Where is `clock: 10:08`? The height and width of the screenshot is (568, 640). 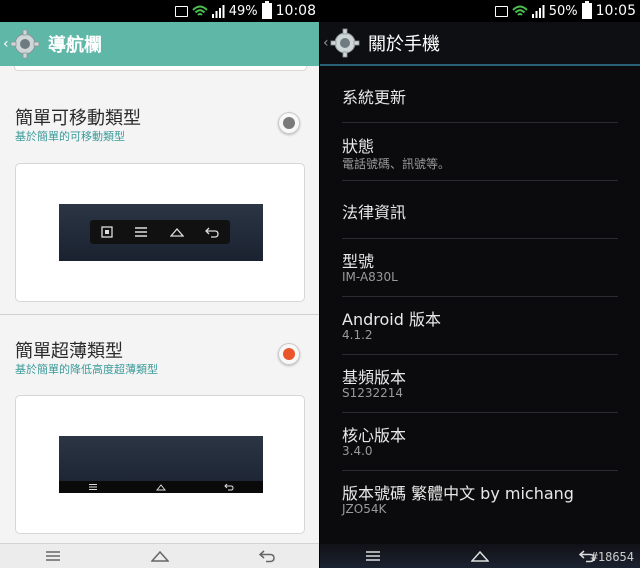 clock: 10:08 is located at coordinates (295, 11).